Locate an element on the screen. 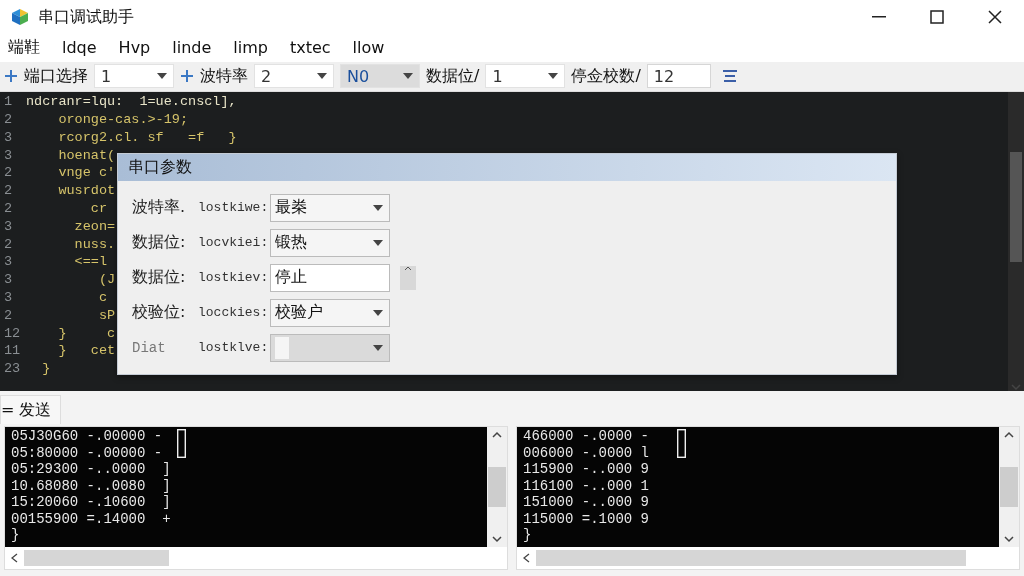 The width and height of the screenshot is (1024, 576). maximize-icon is located at coordinates (937, 17).